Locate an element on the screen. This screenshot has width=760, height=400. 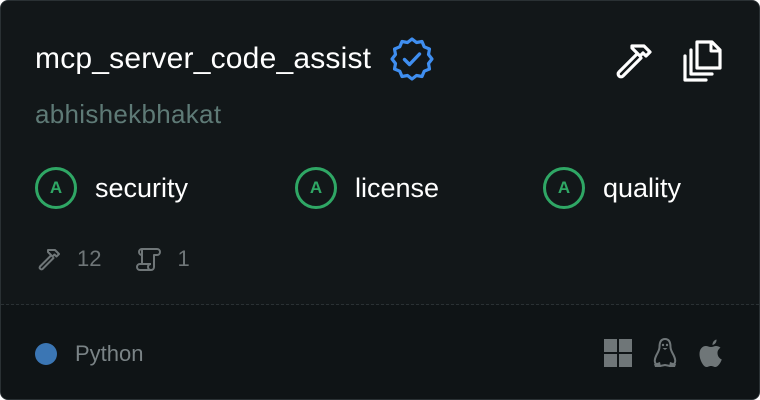
grade-label: security is located at coordinates (142, 187).